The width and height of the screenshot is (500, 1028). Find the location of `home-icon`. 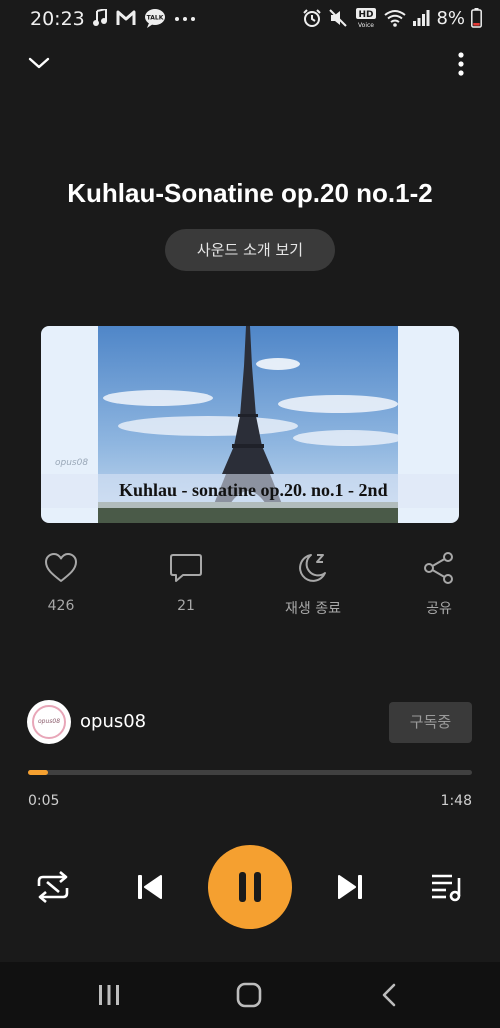

home-icon is located at coordinates (249, 995).